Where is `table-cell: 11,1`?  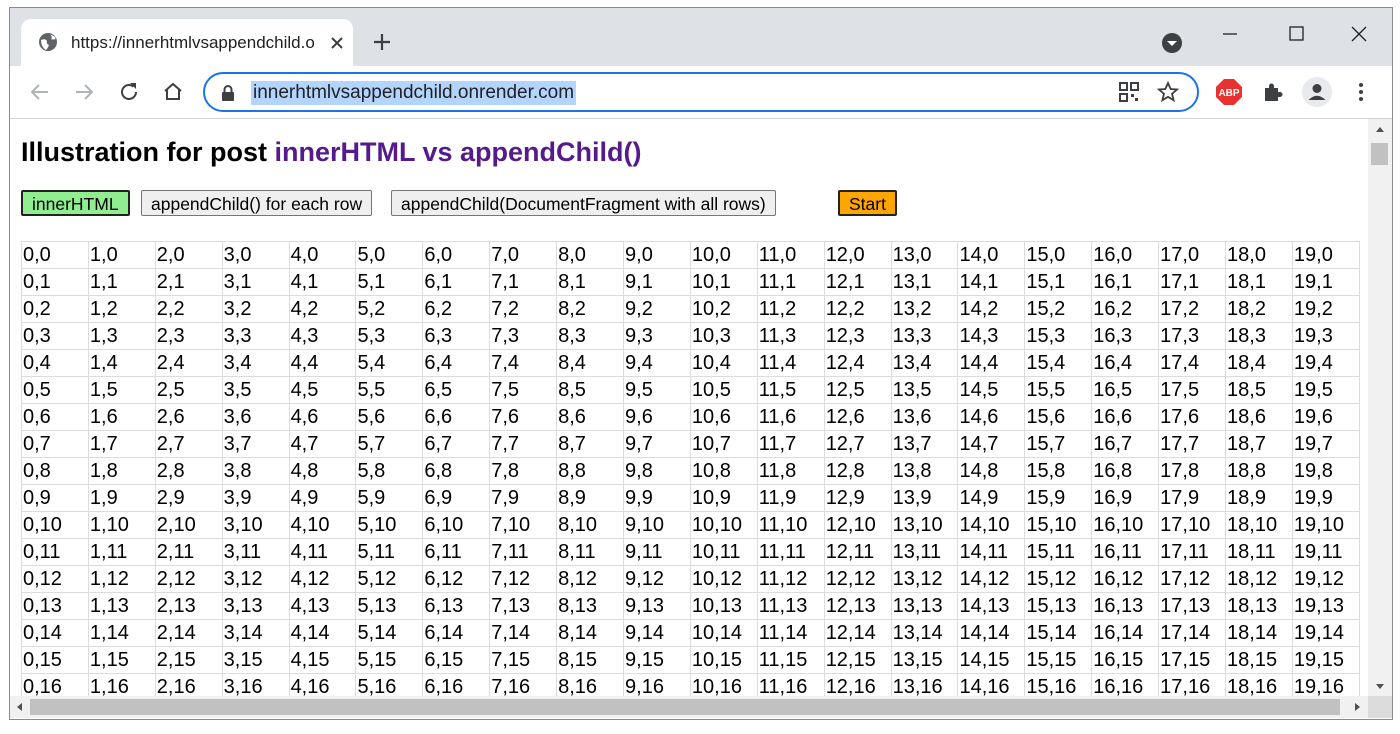 table-cell: 11,1 is located at coordinates (790, 282).